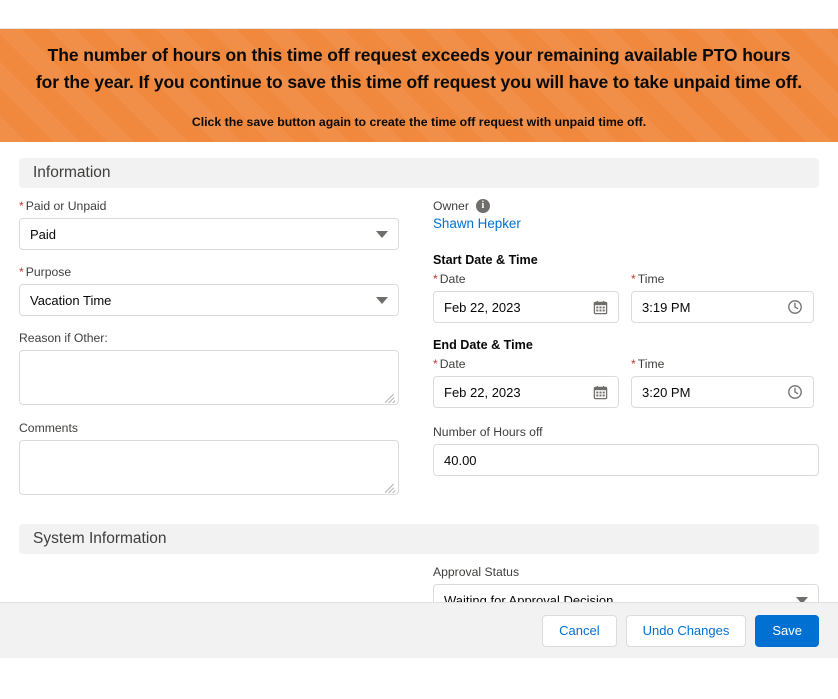 This screenshot has height=699, width=838. What do you see at coordinates (483, 345) in the screenshot?
I see `end-date-time-group-title: End Date & Time` at bounding box center [483, 345].